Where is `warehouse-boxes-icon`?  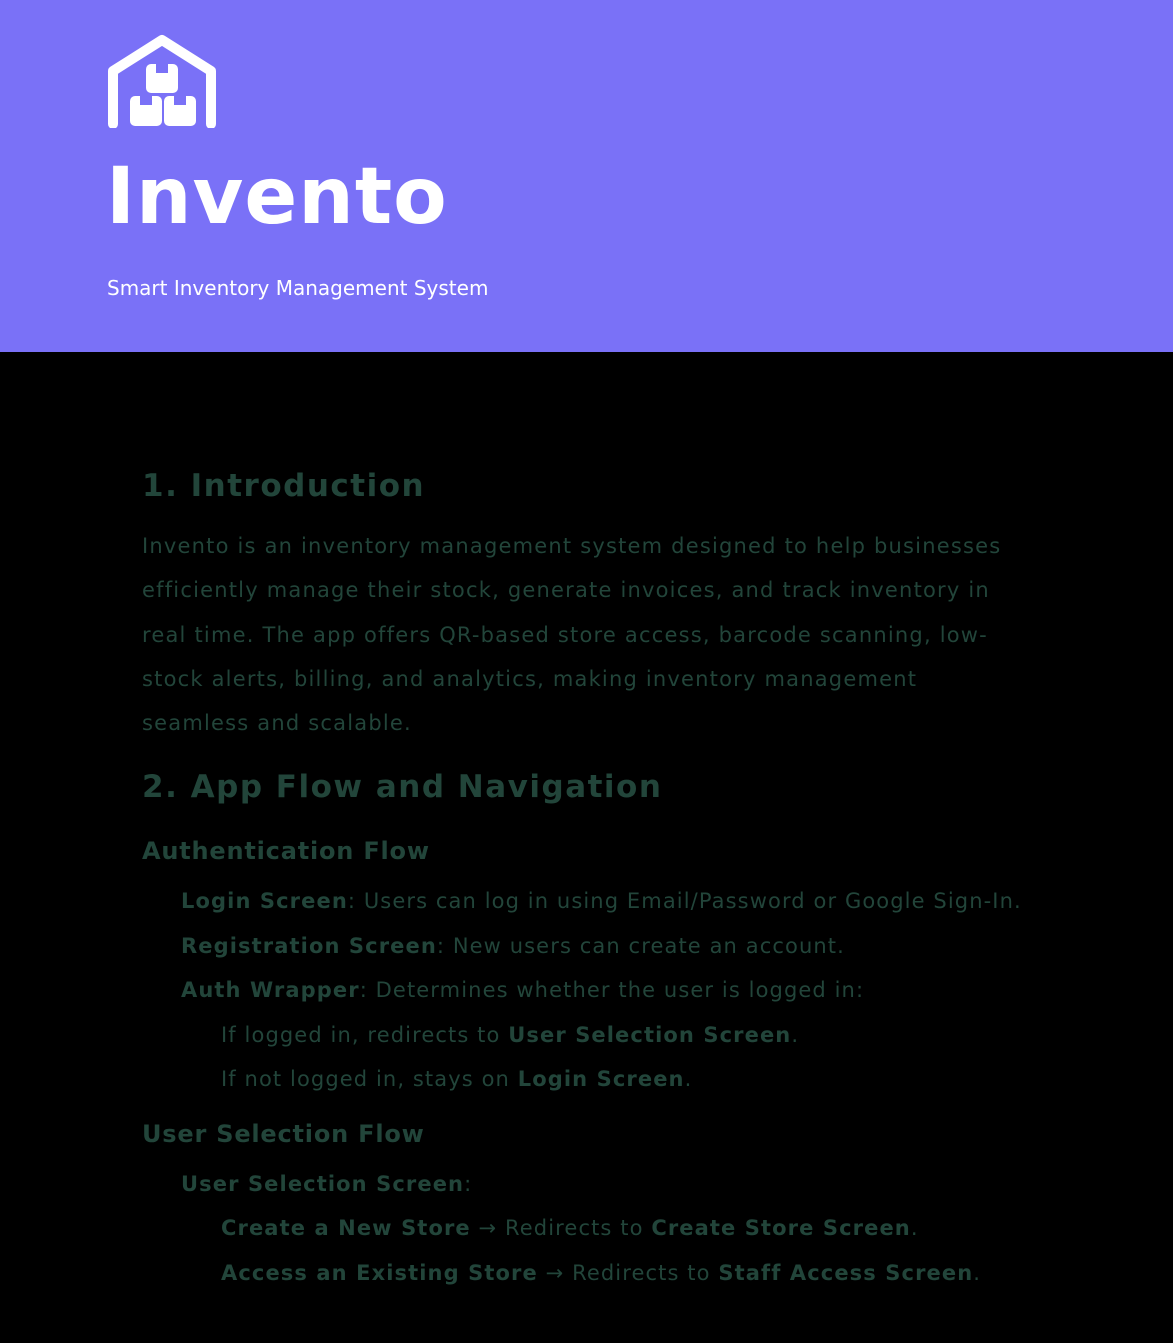 warehouse-boxes-icon is located at coordinates (162, 81).